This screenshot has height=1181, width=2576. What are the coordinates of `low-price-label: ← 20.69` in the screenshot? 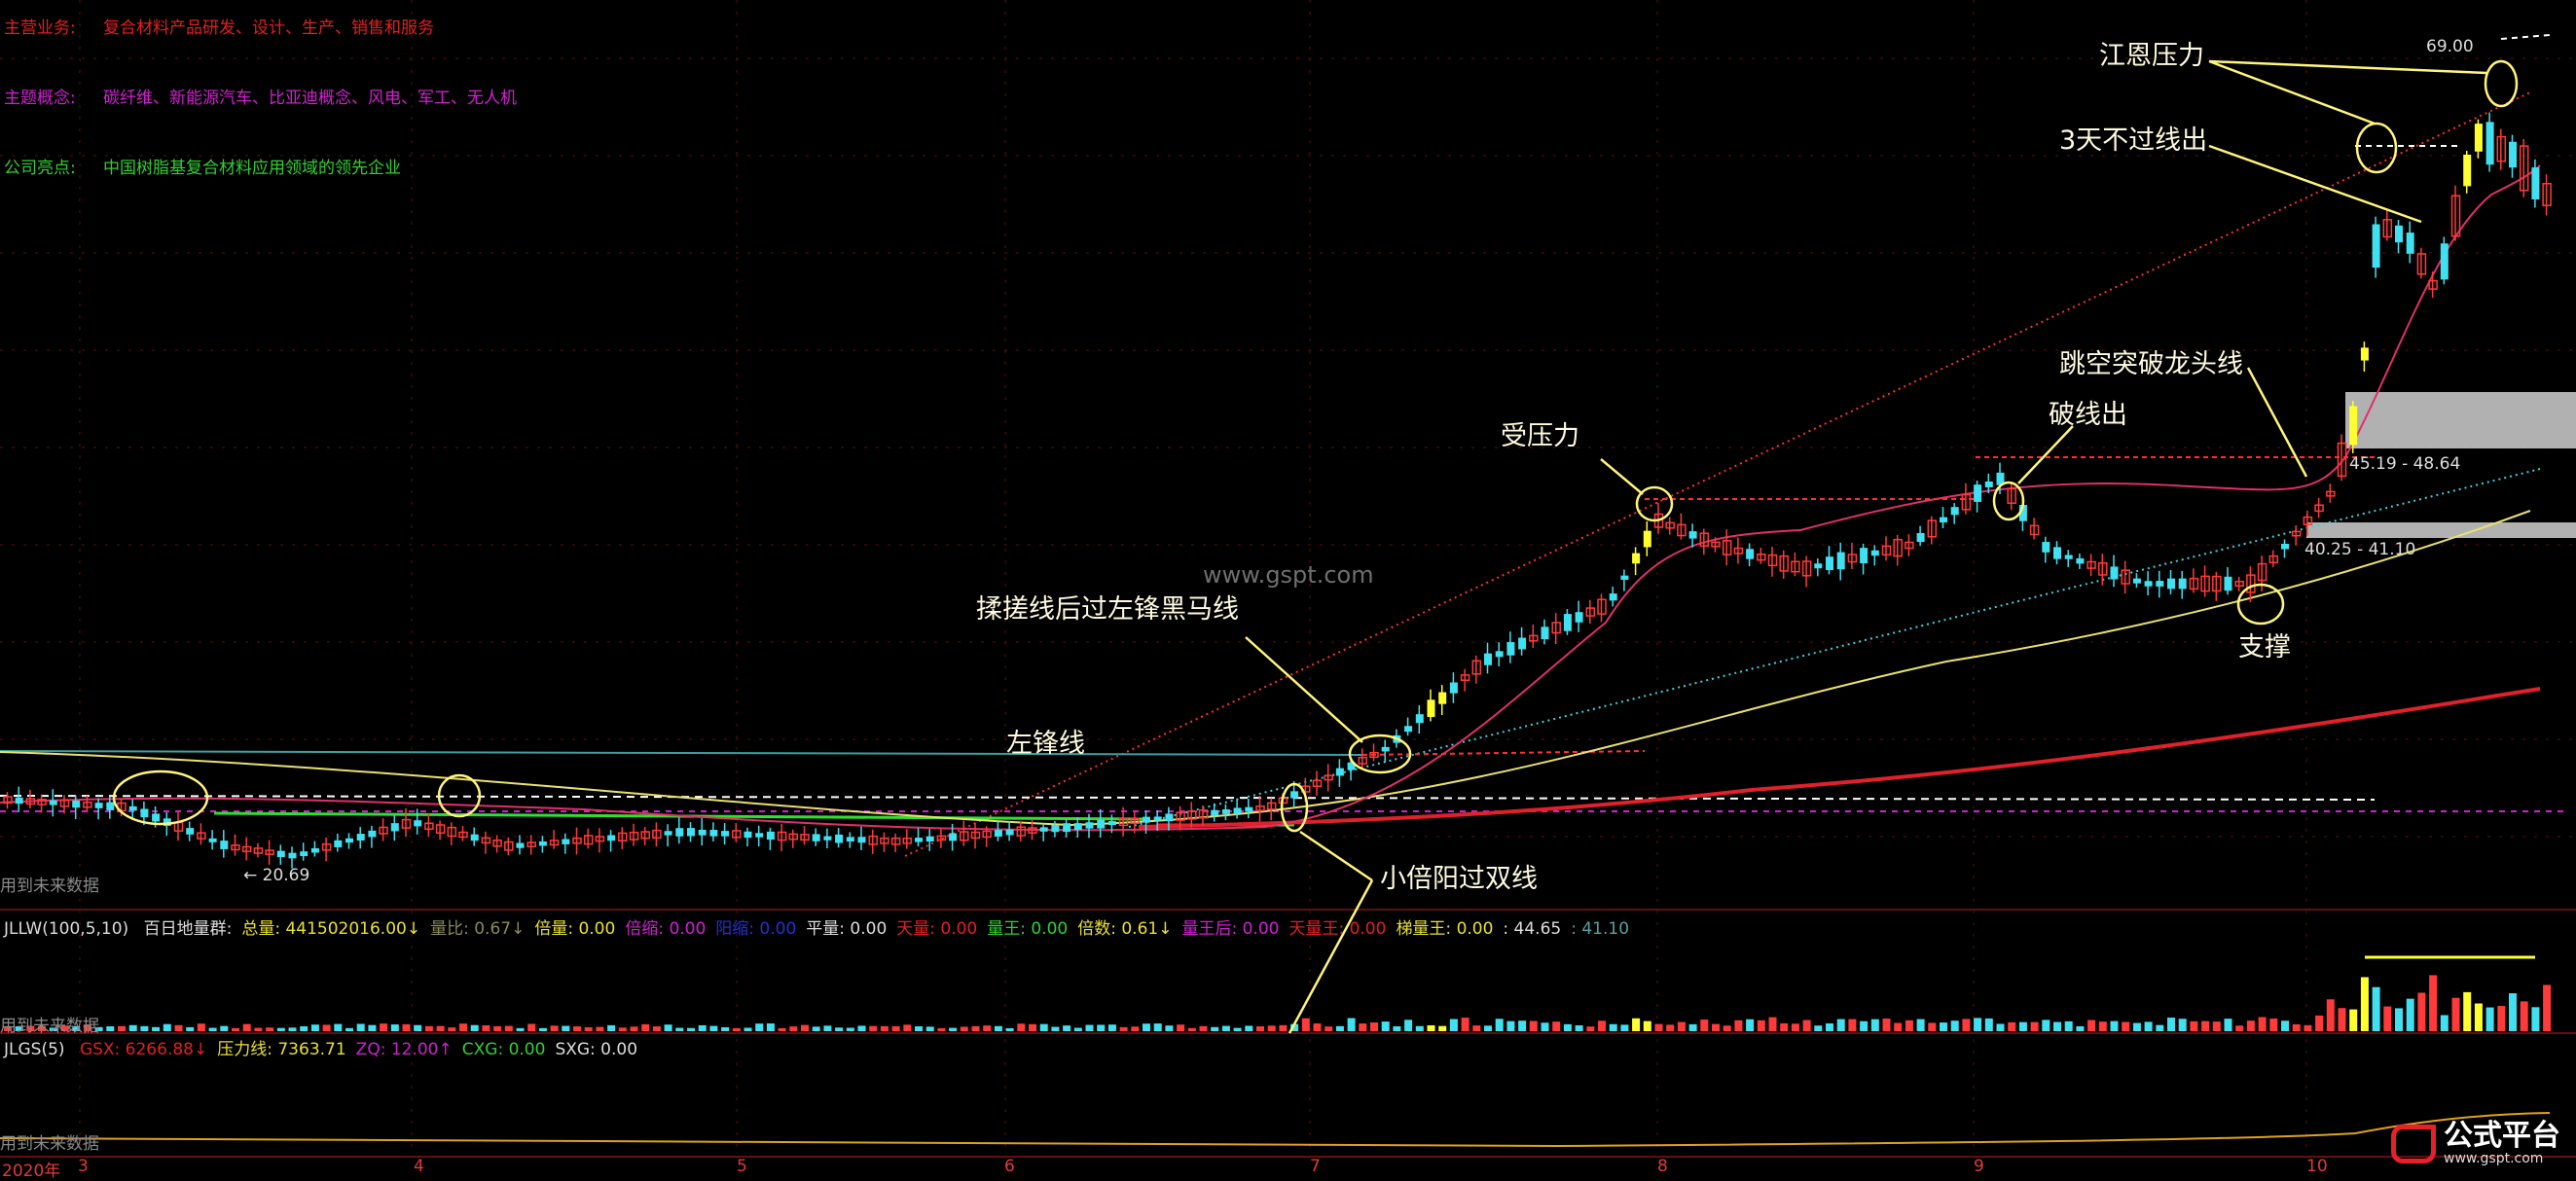 It's located at (276, 876).